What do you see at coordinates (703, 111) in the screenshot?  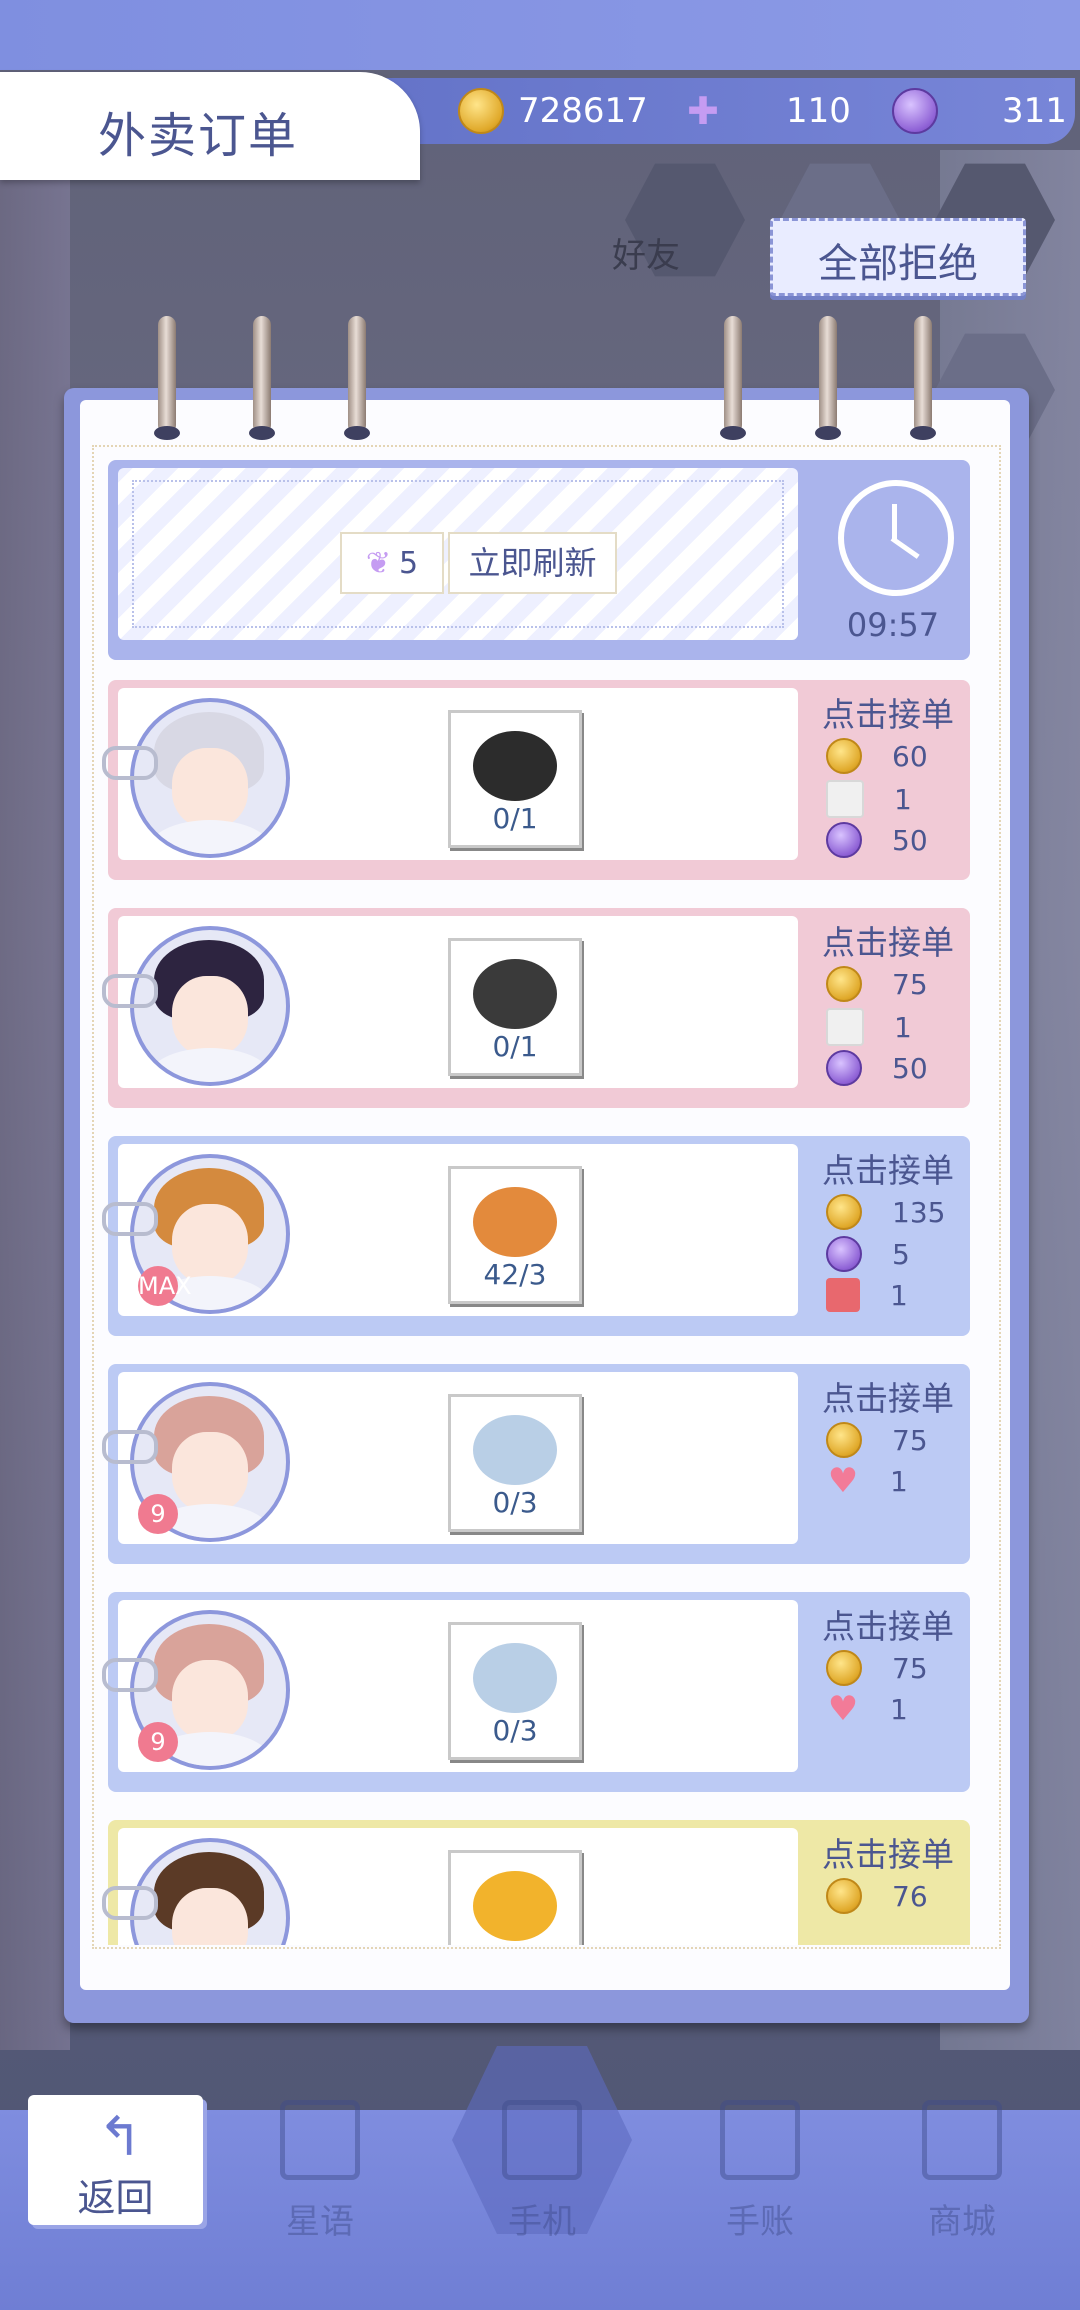 I see `swan-plus-icon: ✚` at bounding box center [703, 111].